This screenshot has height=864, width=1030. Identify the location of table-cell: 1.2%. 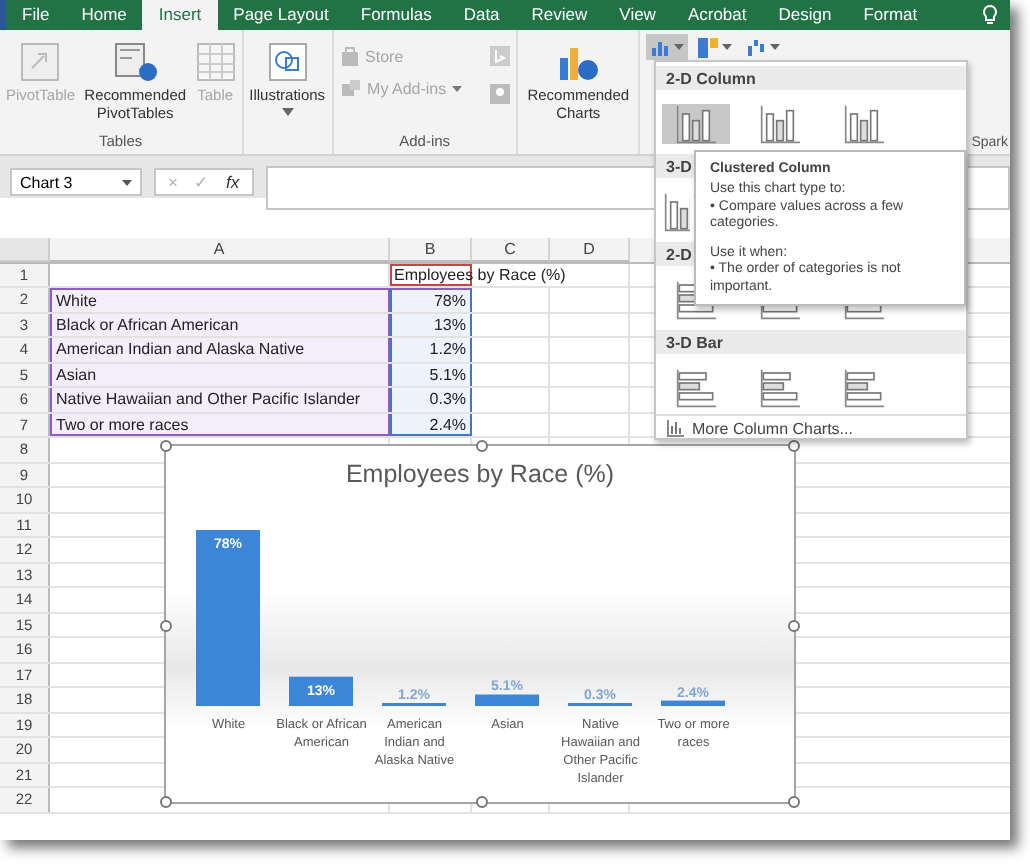
(431, 349).